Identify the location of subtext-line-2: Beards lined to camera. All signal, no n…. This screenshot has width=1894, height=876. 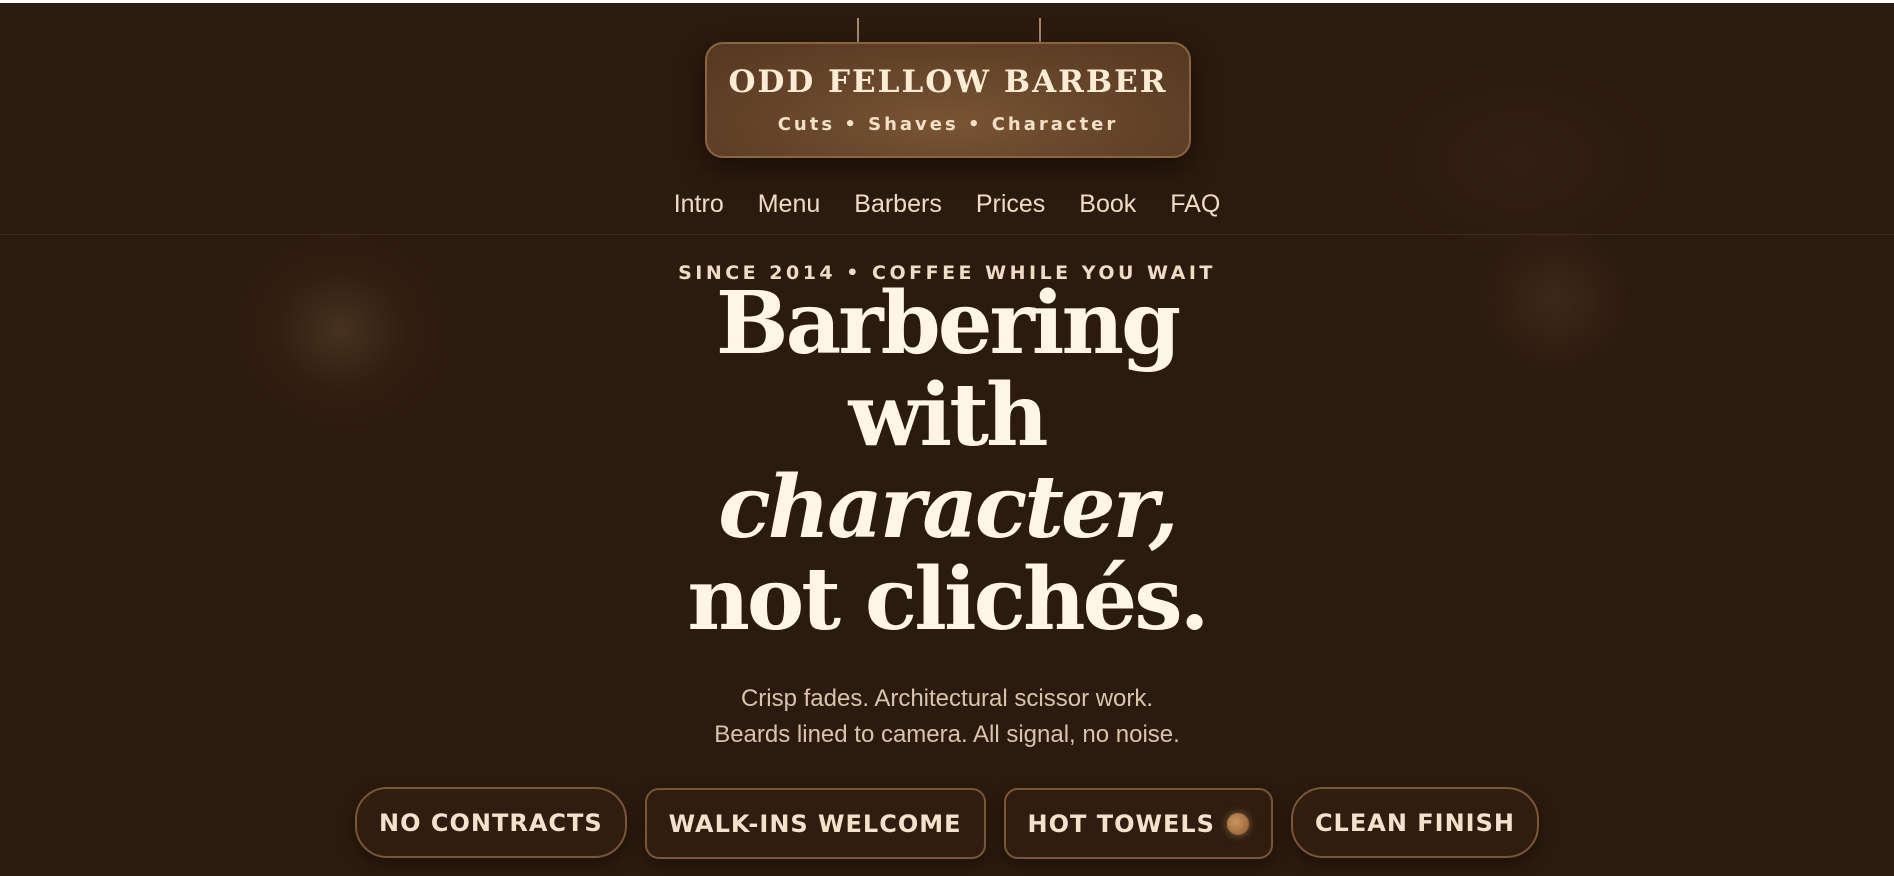
(947, 734).